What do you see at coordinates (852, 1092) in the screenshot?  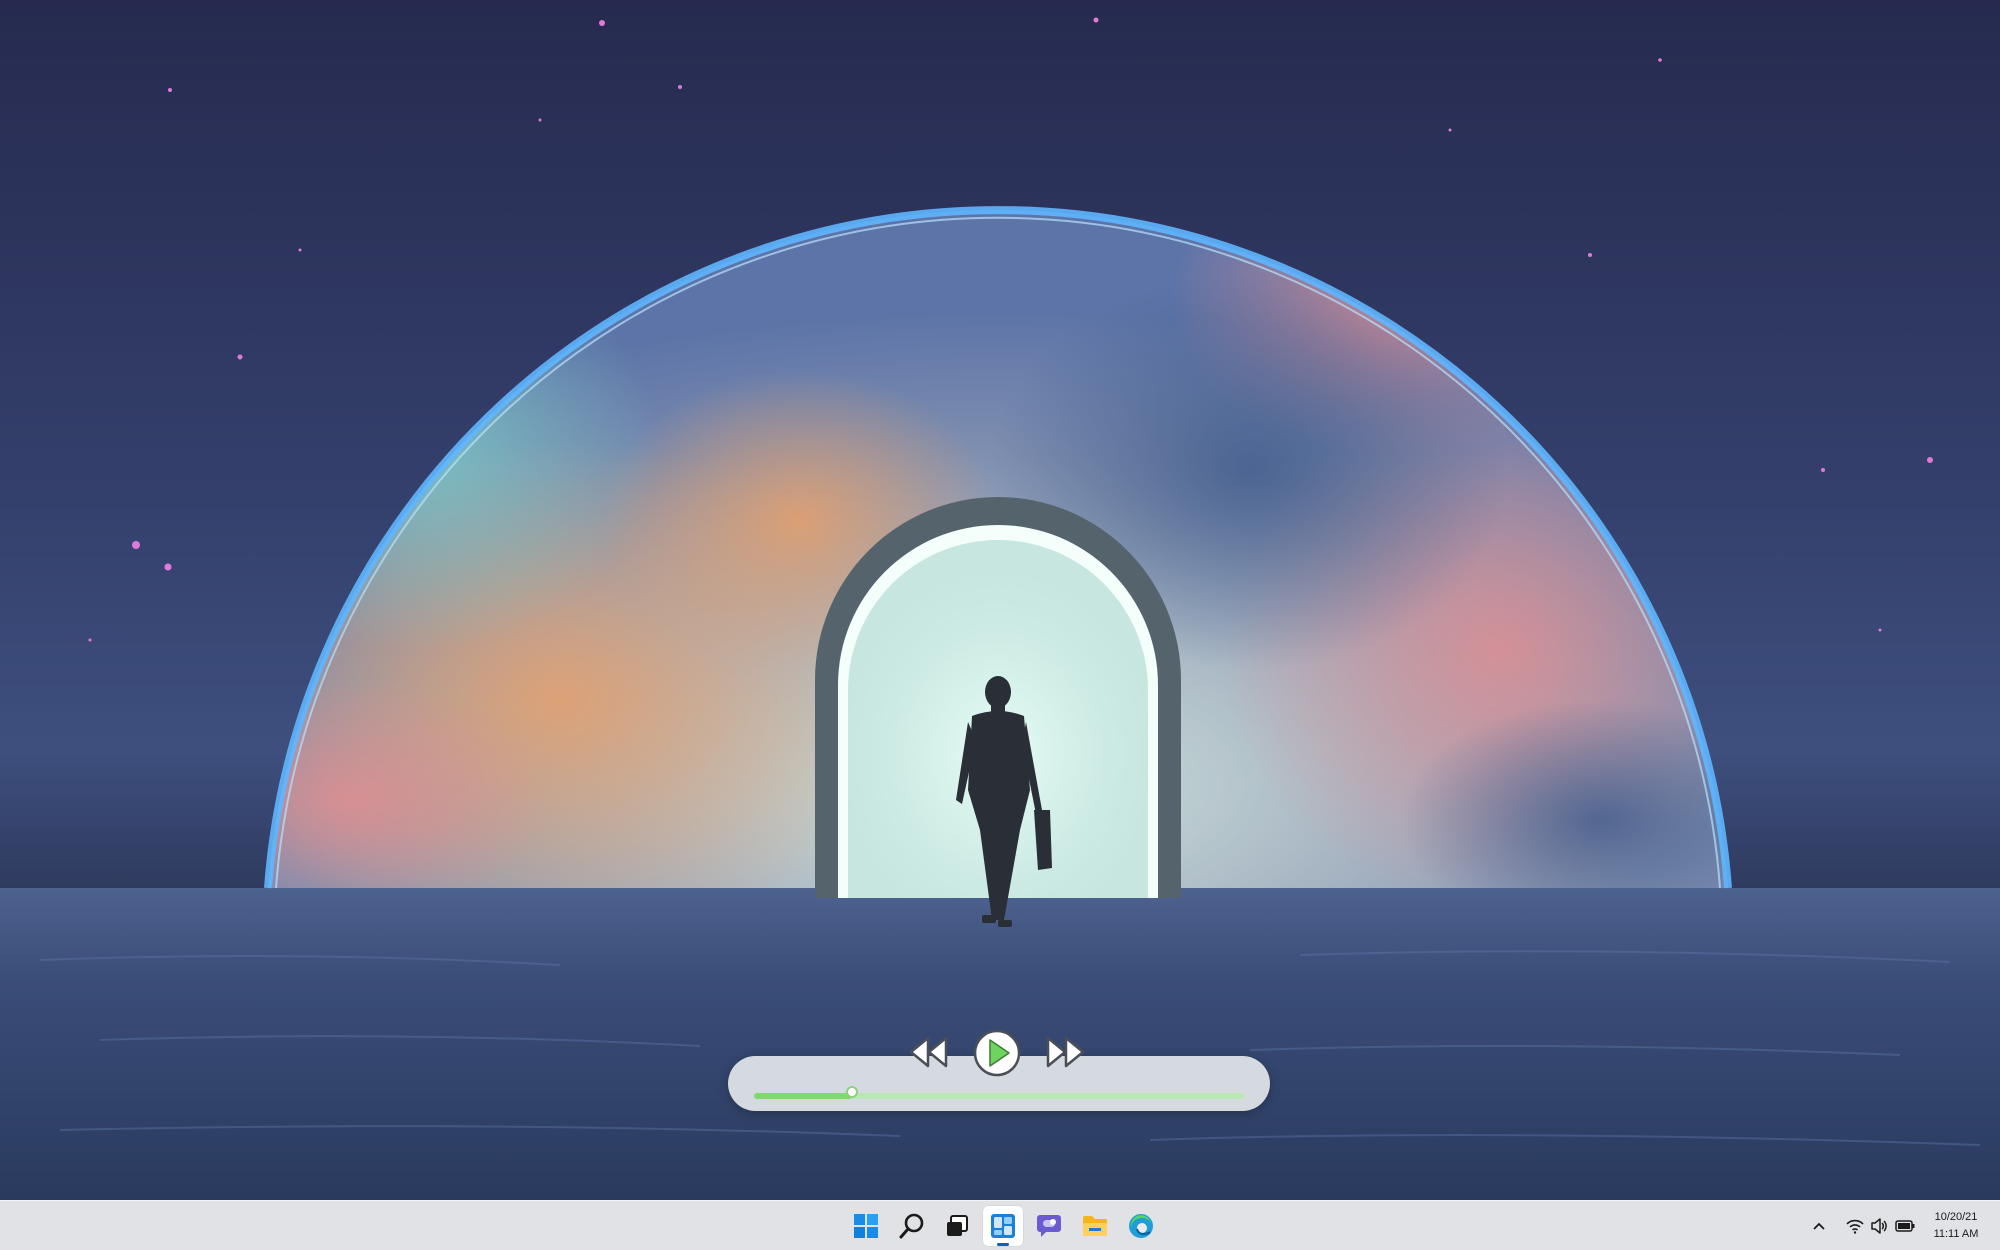 I see `progress-thumb` at bounding box center [852, 1092].